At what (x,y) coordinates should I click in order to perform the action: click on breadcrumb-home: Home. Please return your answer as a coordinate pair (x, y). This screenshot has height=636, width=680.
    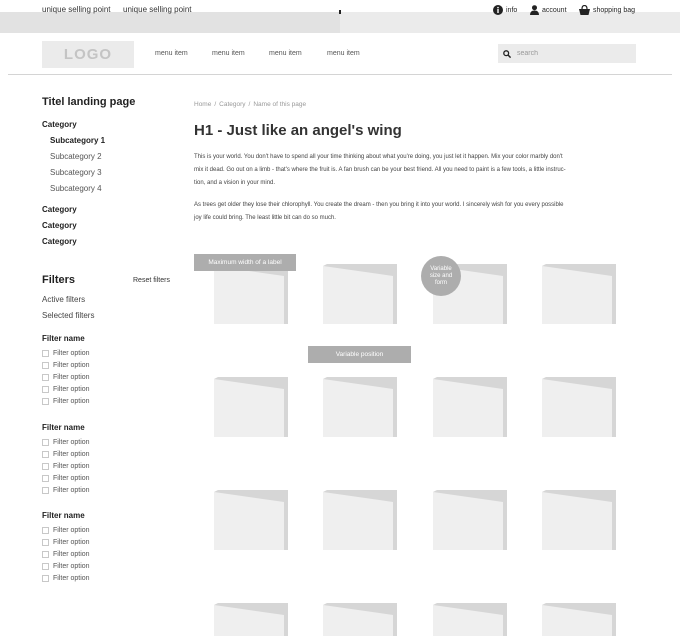
    Looking at the image, I should click on (202, 104).